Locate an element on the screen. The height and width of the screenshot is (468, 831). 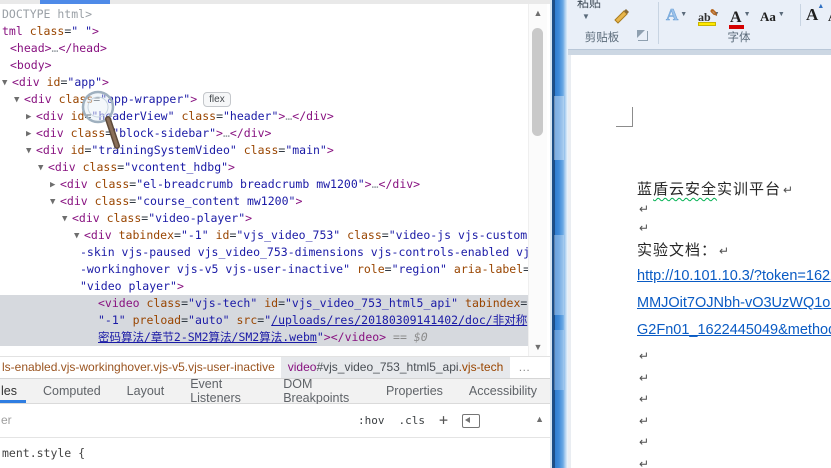
element-classes-button: .cls is located at coordinates (411, 420).